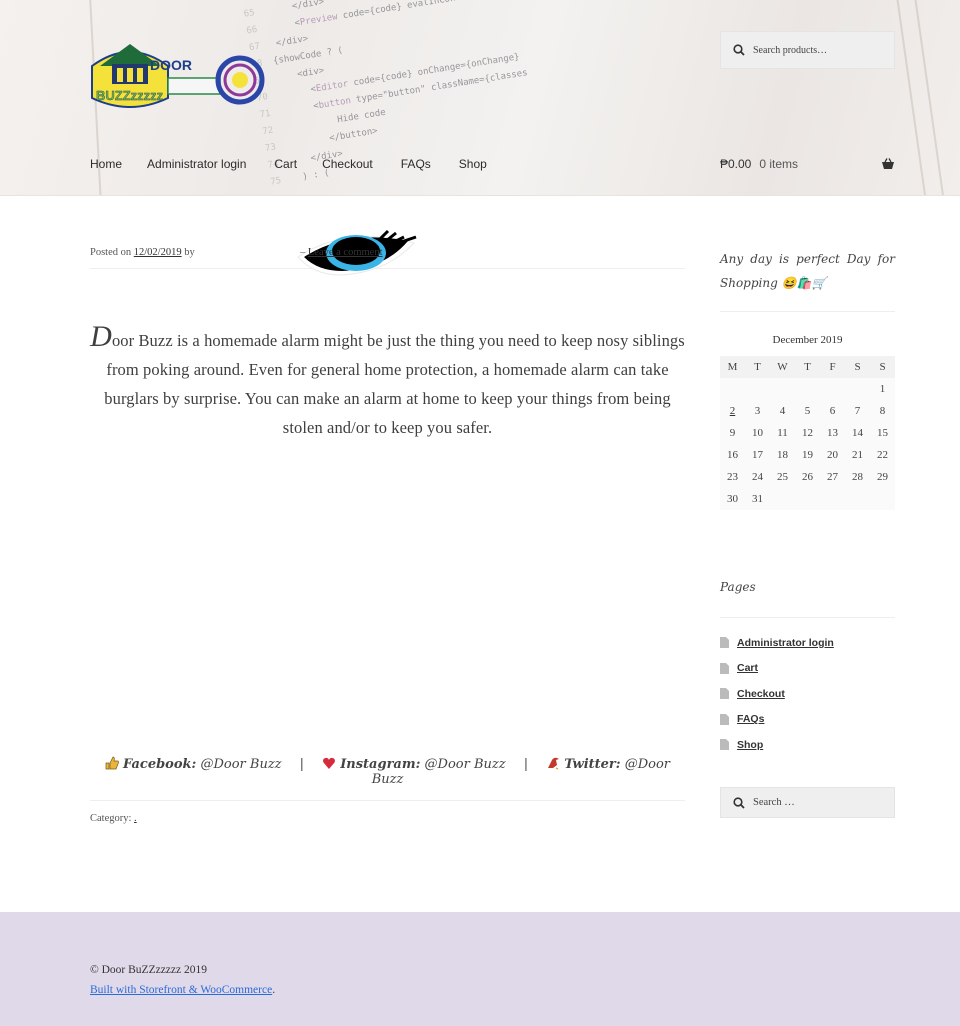  Describe the element at coordinates (736, 164) in the screenshot. I see `cart-total: ₱0.00` at that location.